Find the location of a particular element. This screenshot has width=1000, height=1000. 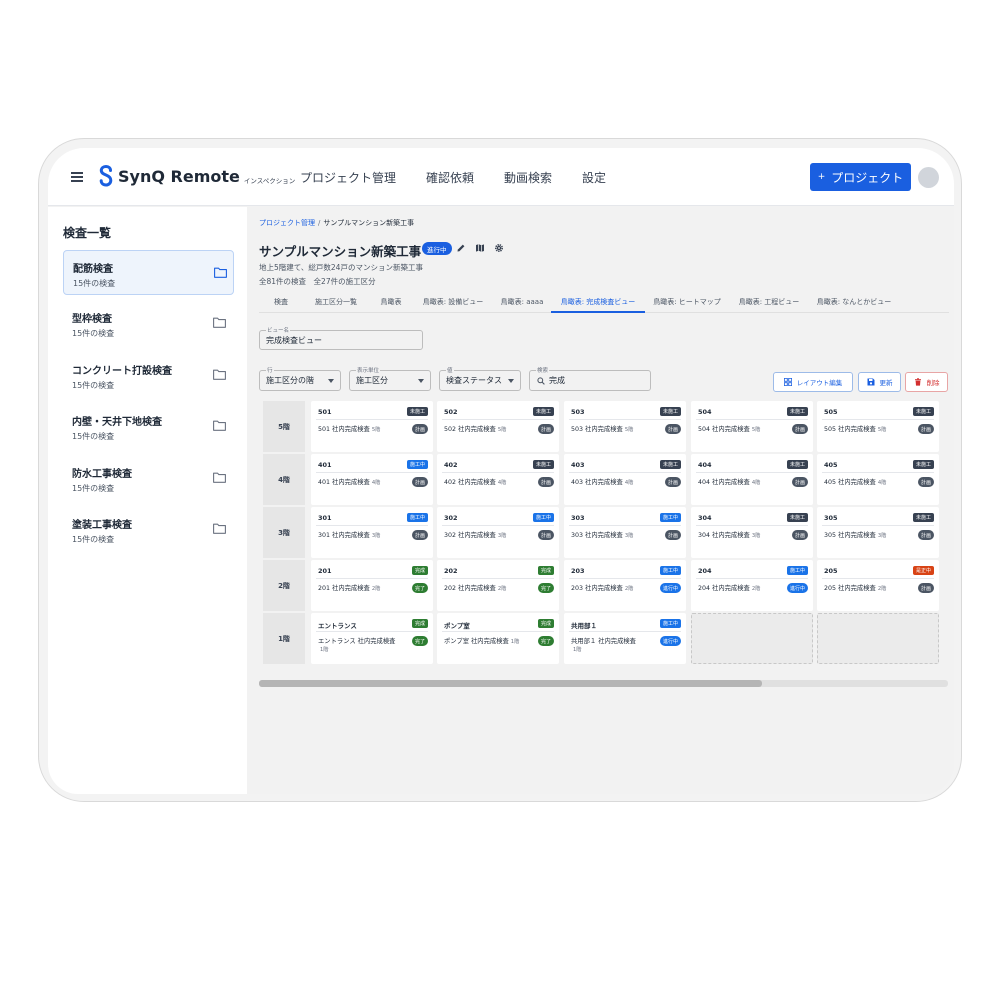

sidebar-item: 内壁・天井下地検査 15件の検査 is located at coordinates (148, 426).